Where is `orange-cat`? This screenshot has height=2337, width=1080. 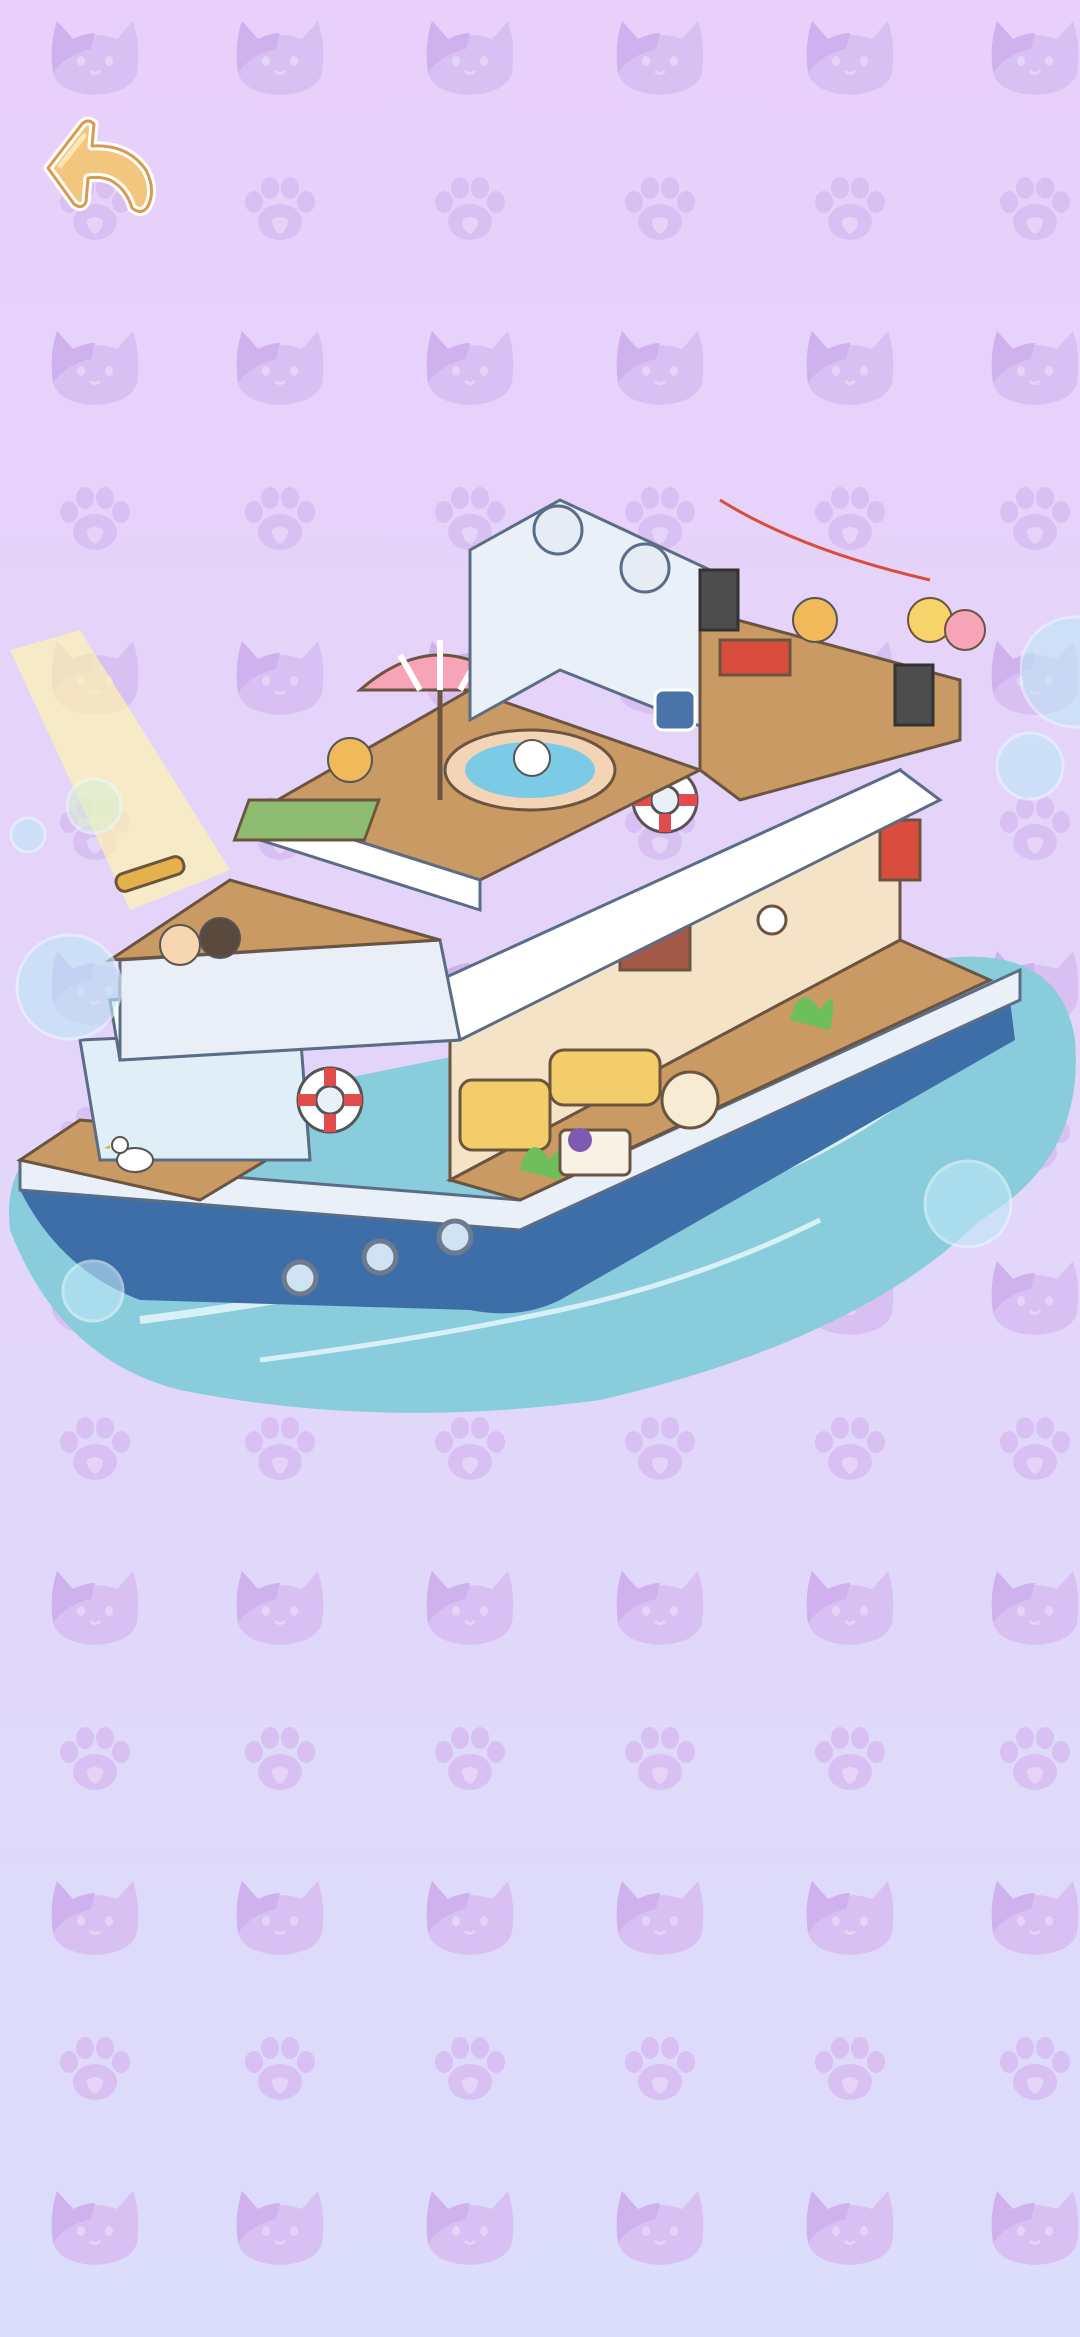 orange-cat is located at coordinates (350, 760).